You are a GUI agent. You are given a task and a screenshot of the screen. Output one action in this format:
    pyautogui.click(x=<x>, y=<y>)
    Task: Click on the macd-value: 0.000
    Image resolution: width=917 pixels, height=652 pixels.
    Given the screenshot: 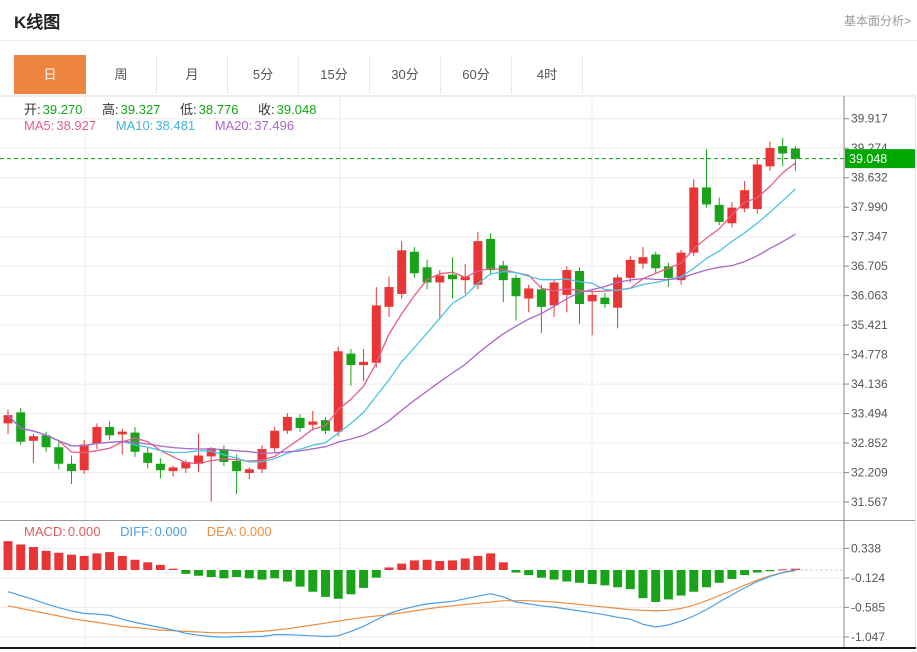 What is the action you would take?
    pyautogui.click(x=84, y=531)
    